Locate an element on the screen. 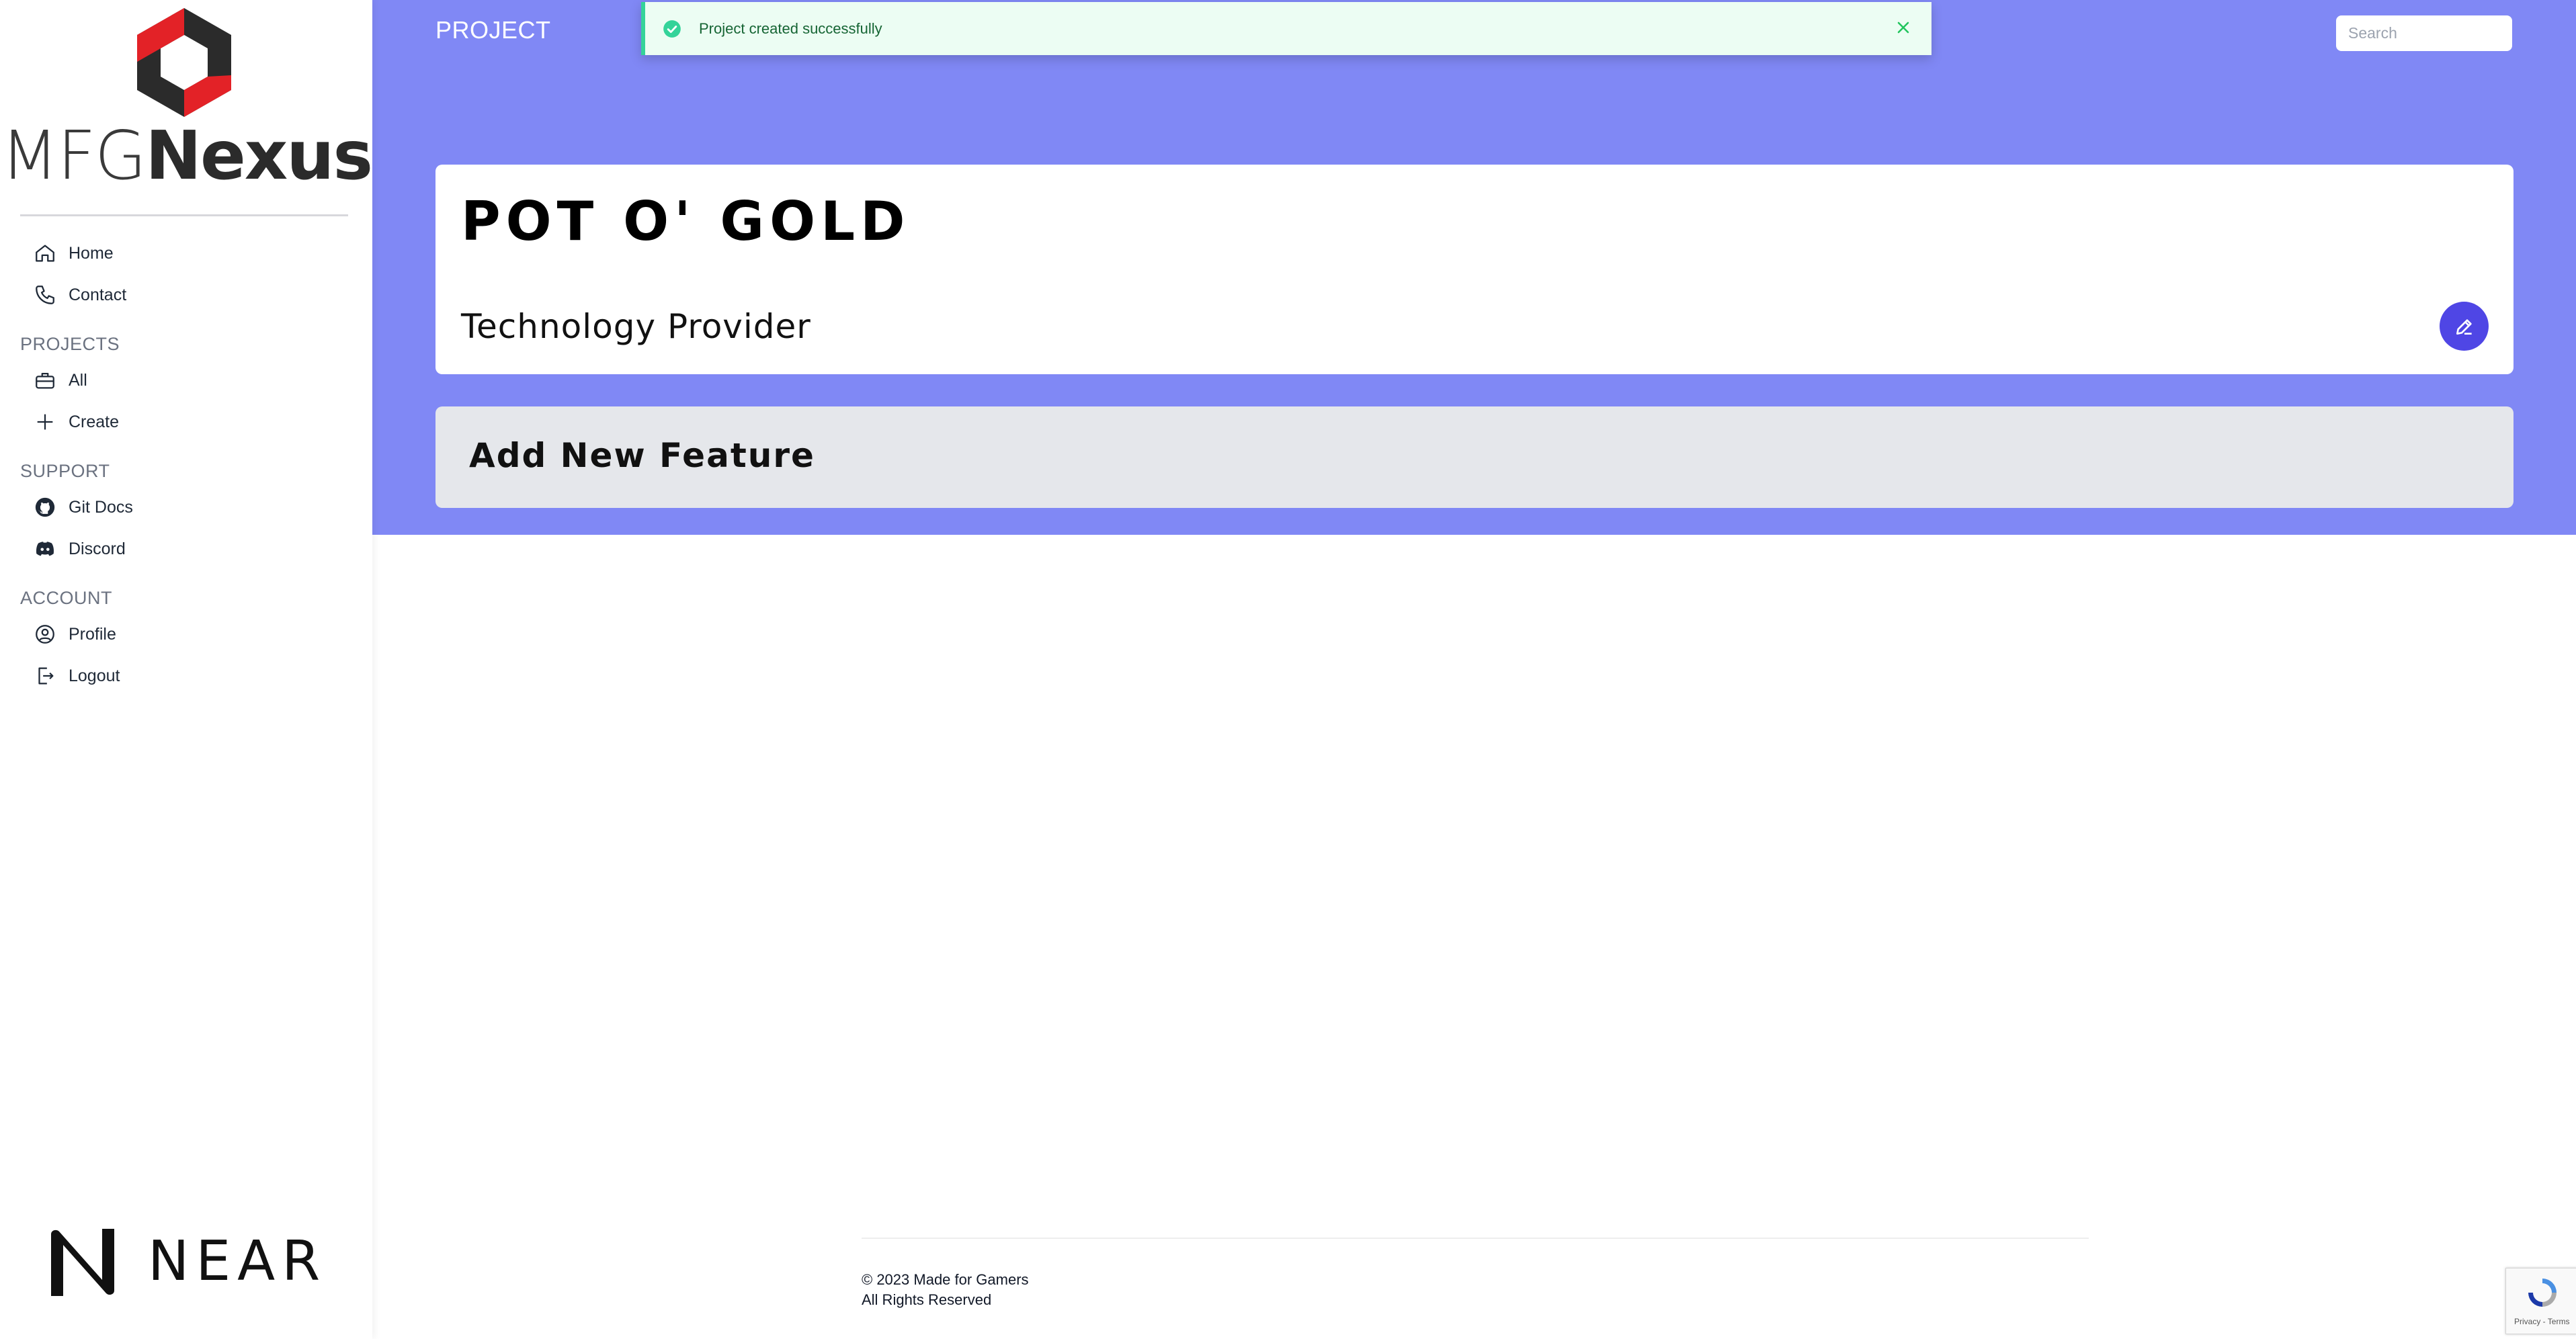 This screenshot has height=1339, width=2576. briefcase-icon is located at coordinates (45, 380).